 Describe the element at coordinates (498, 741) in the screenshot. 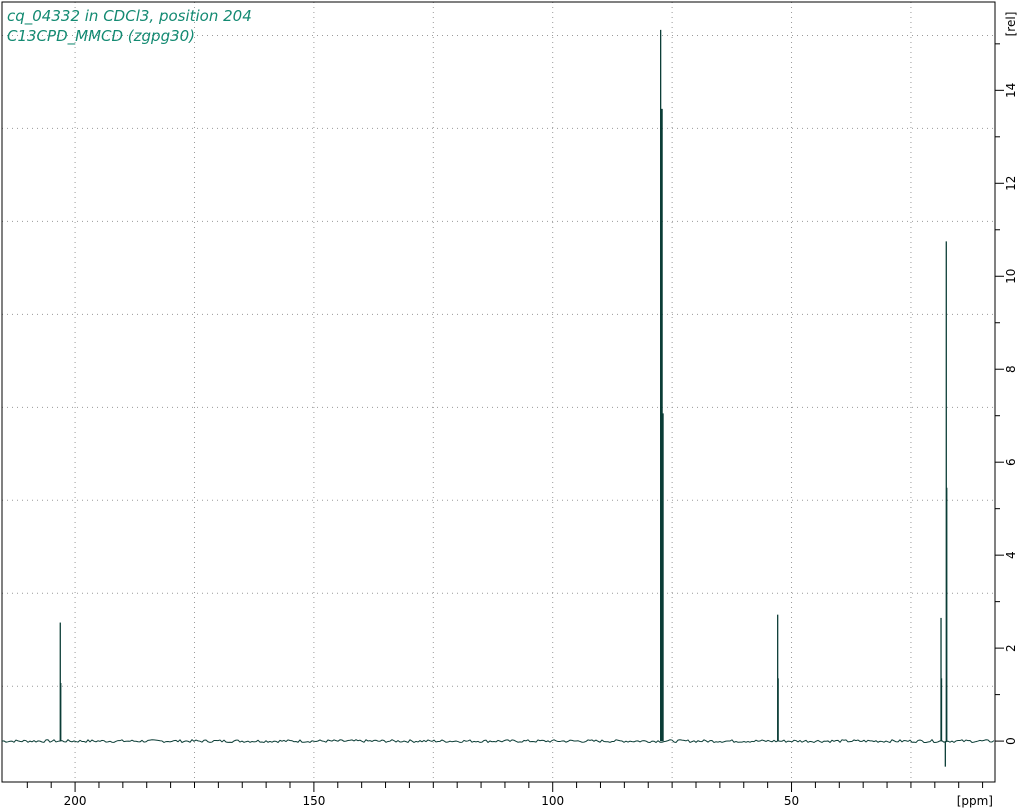

I see `spectrum-baseline` at that location.